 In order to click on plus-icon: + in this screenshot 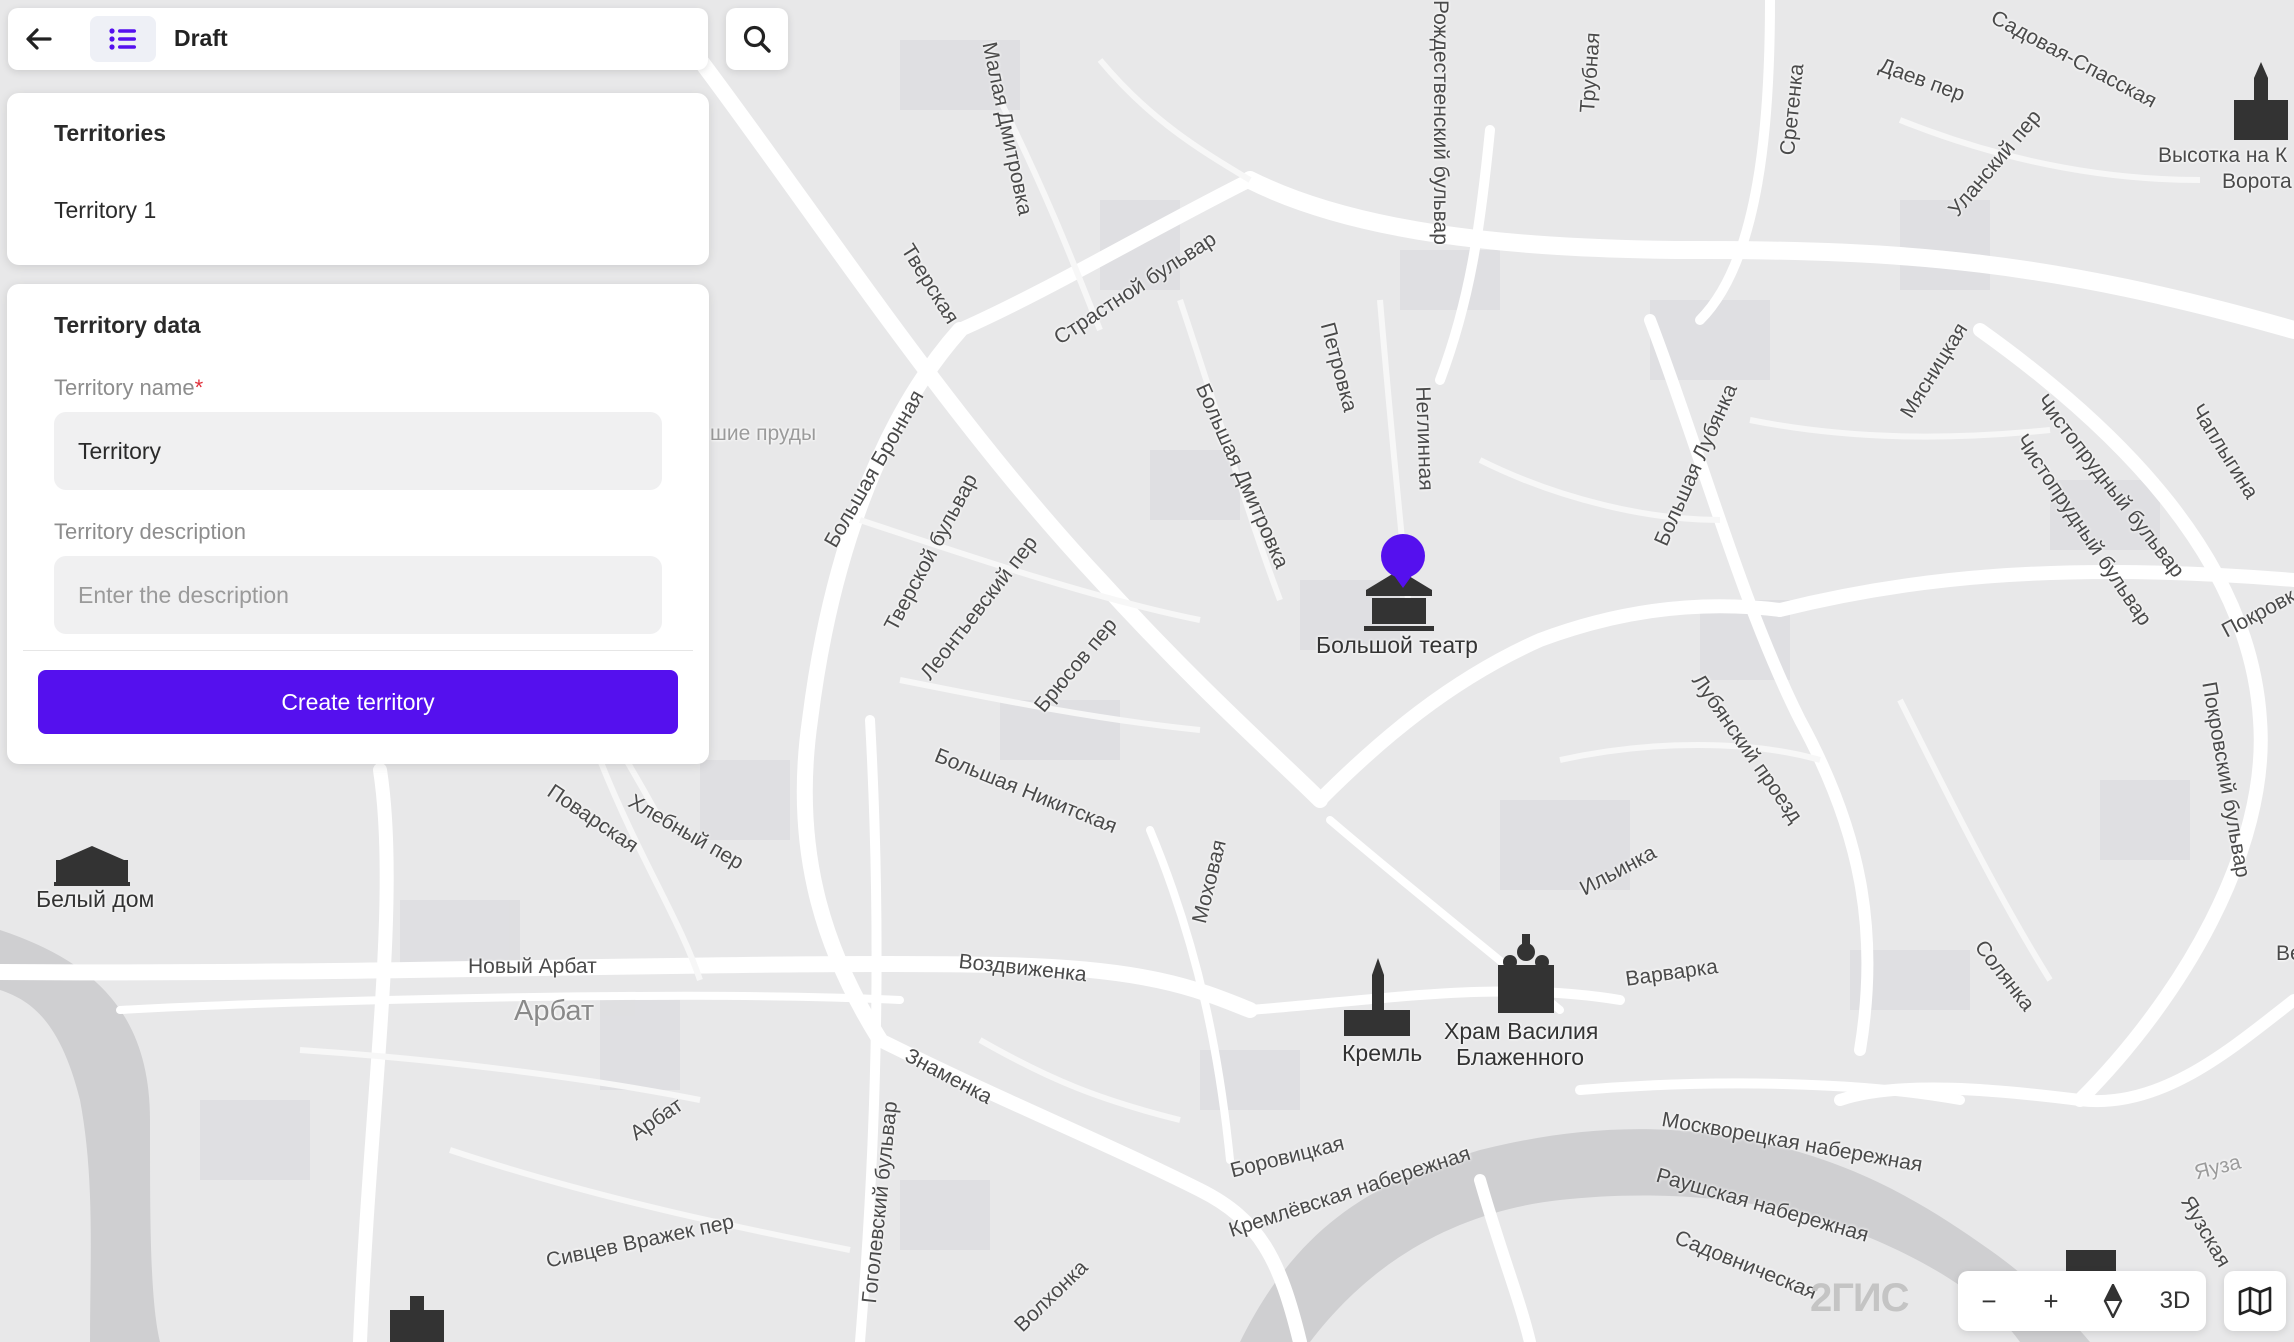, I will do `click(2051, 1300)`.